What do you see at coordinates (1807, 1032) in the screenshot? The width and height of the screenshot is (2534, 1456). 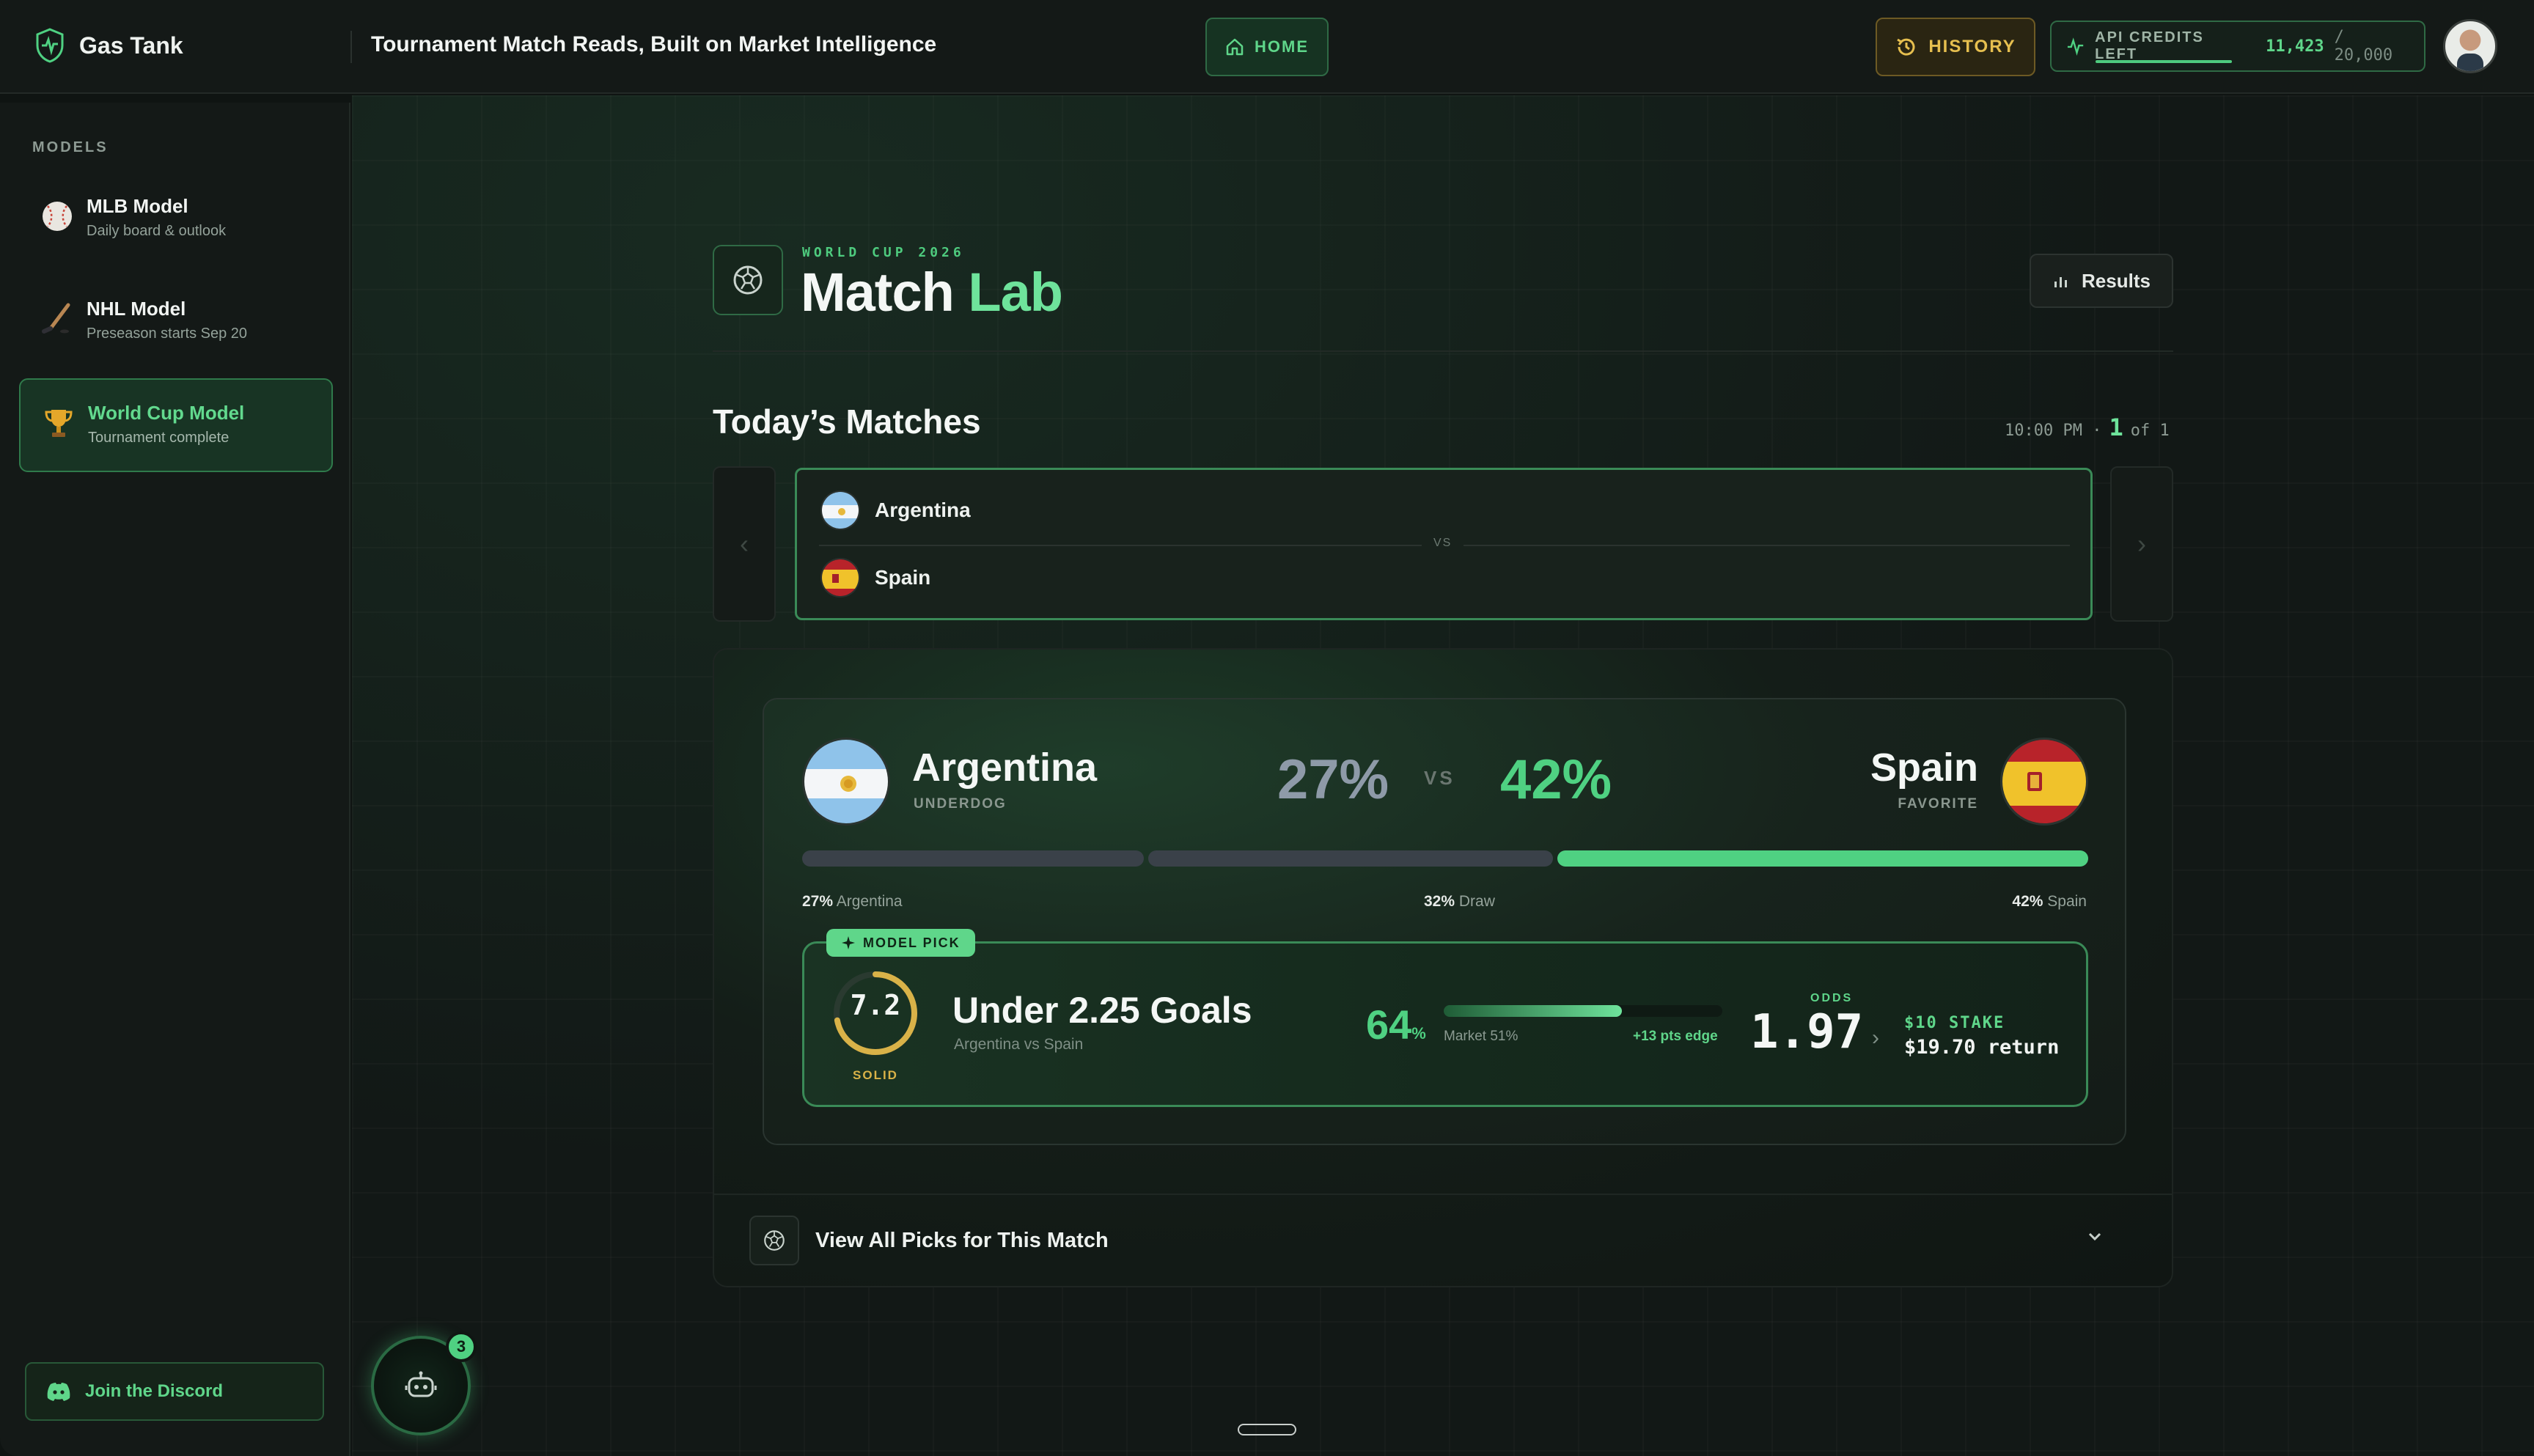 I see `odds-value: 1.97` at bounding box center [1807, 1032].